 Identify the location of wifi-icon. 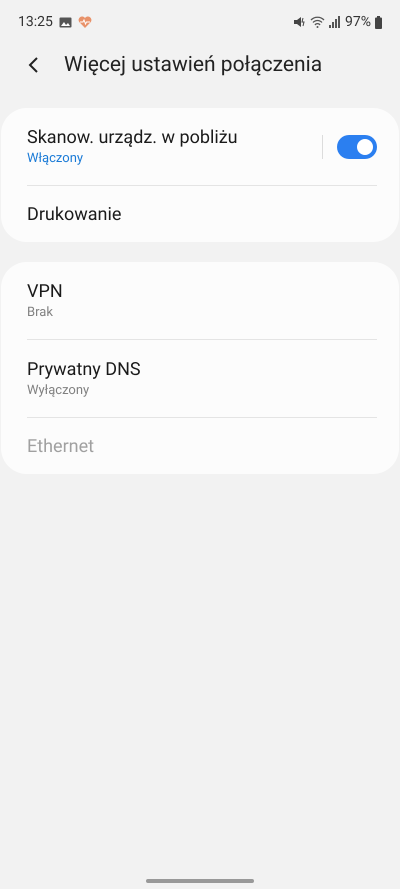
(317, 22).